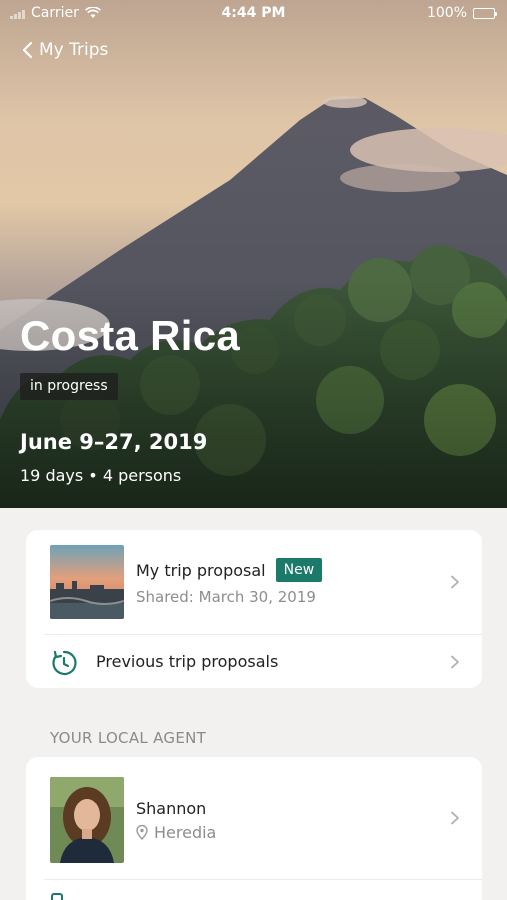 Image resolution: width=507 pixels, height=900 pixels. Describe the element at coordinates (254, 818) in the screenshot. I see `agent-row: Shannon Heredia` at that location.